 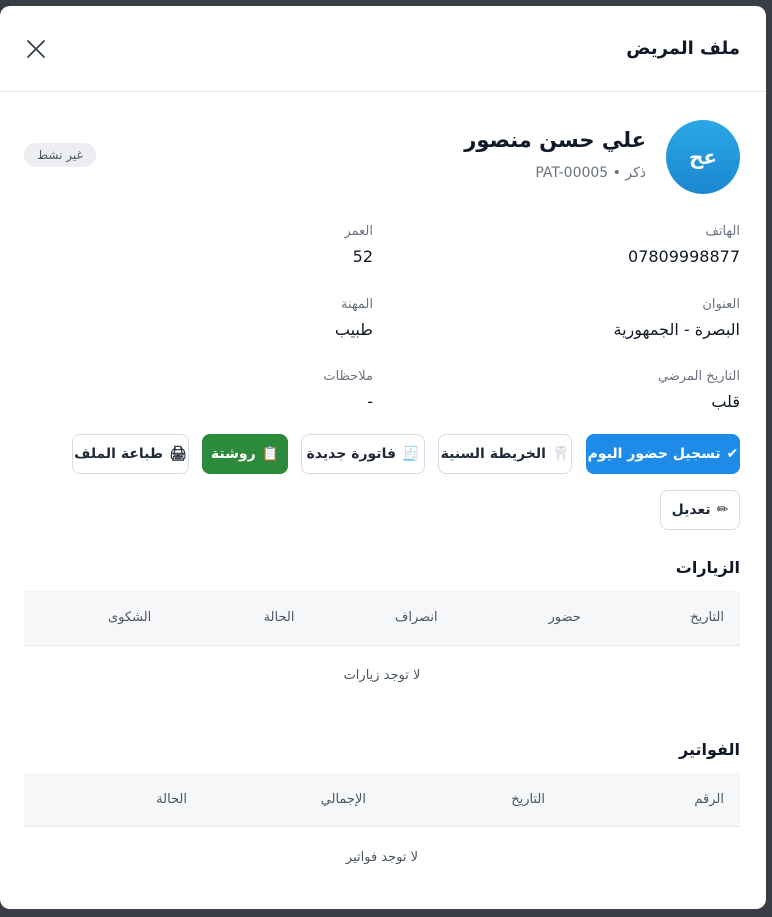 I want to click on column-header: انصراف, so click(x=416, y=618).